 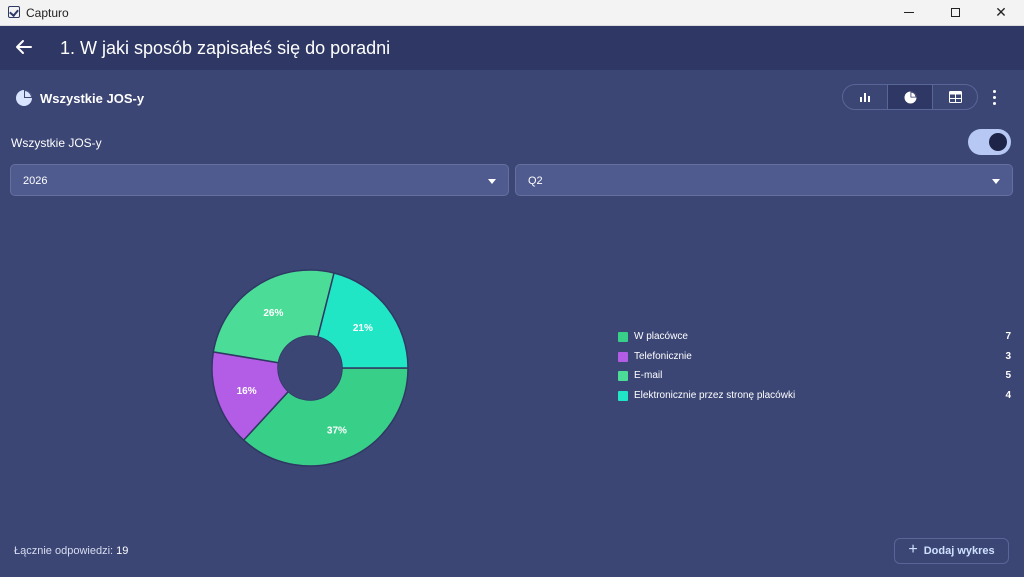 I want to click on legend-count: 5, so click(x=1008, y=375).